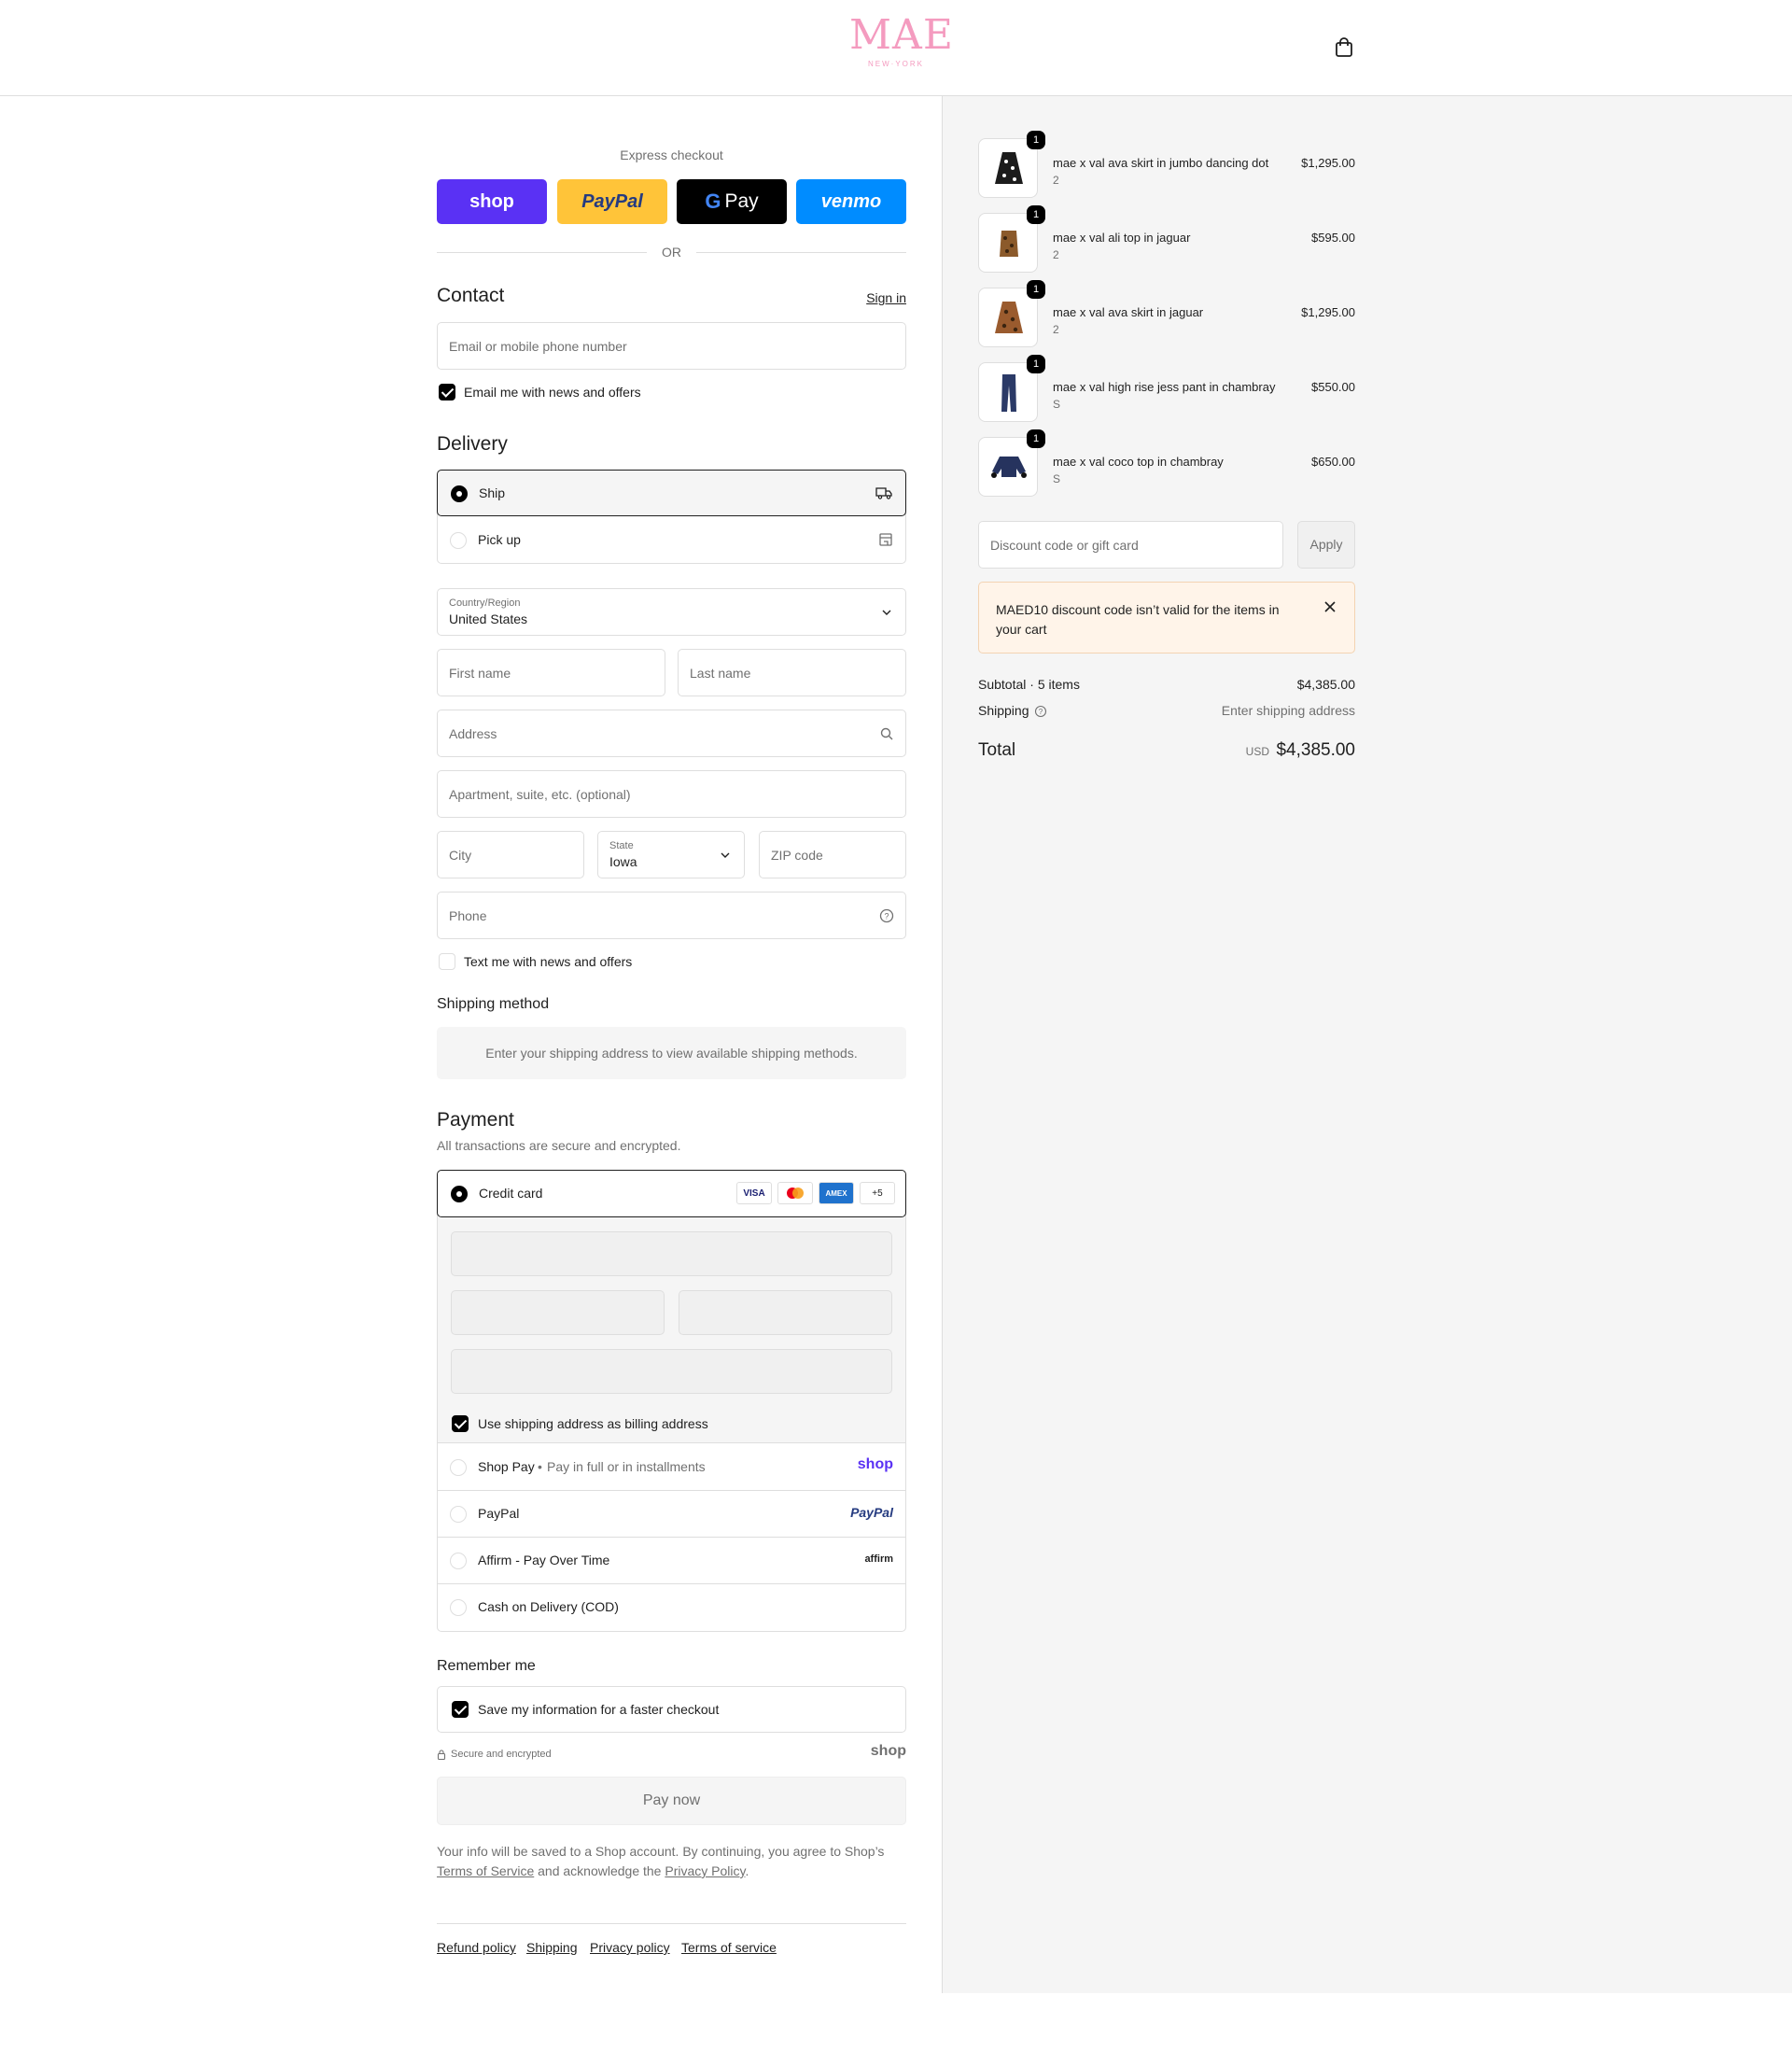 Image resolution: width=1792 pixels, height=2066 pixels. Describe the element at coordinates (1166, 751) in the screenshot. I see `total-row: Total USD $4,385.00` at that location.